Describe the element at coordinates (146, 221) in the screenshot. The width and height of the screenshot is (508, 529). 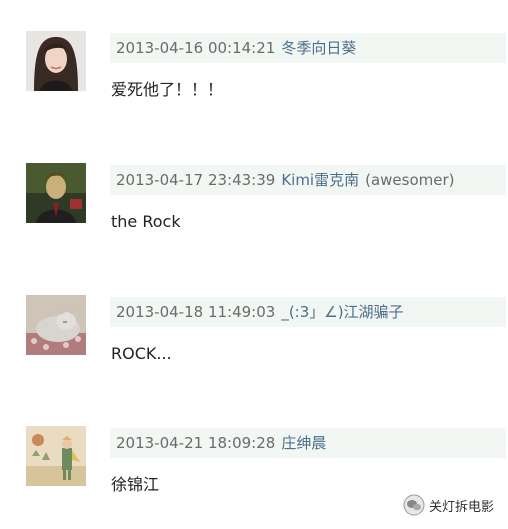
I see `comment-text: the Rock` at that location.